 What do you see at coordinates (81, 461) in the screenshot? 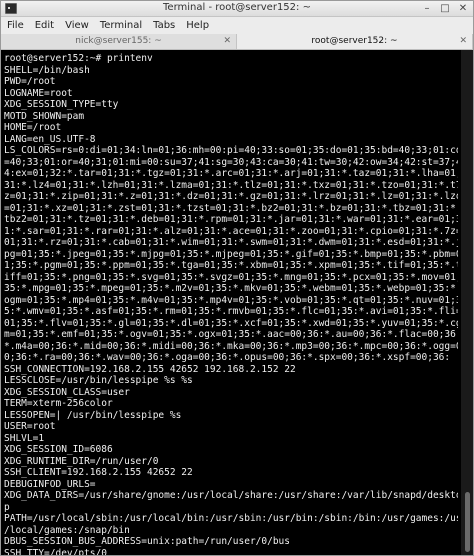
I see `terminal-line: XDG_RUNTIME_DIR=/run/user/0` at bounding box center [81, 461].